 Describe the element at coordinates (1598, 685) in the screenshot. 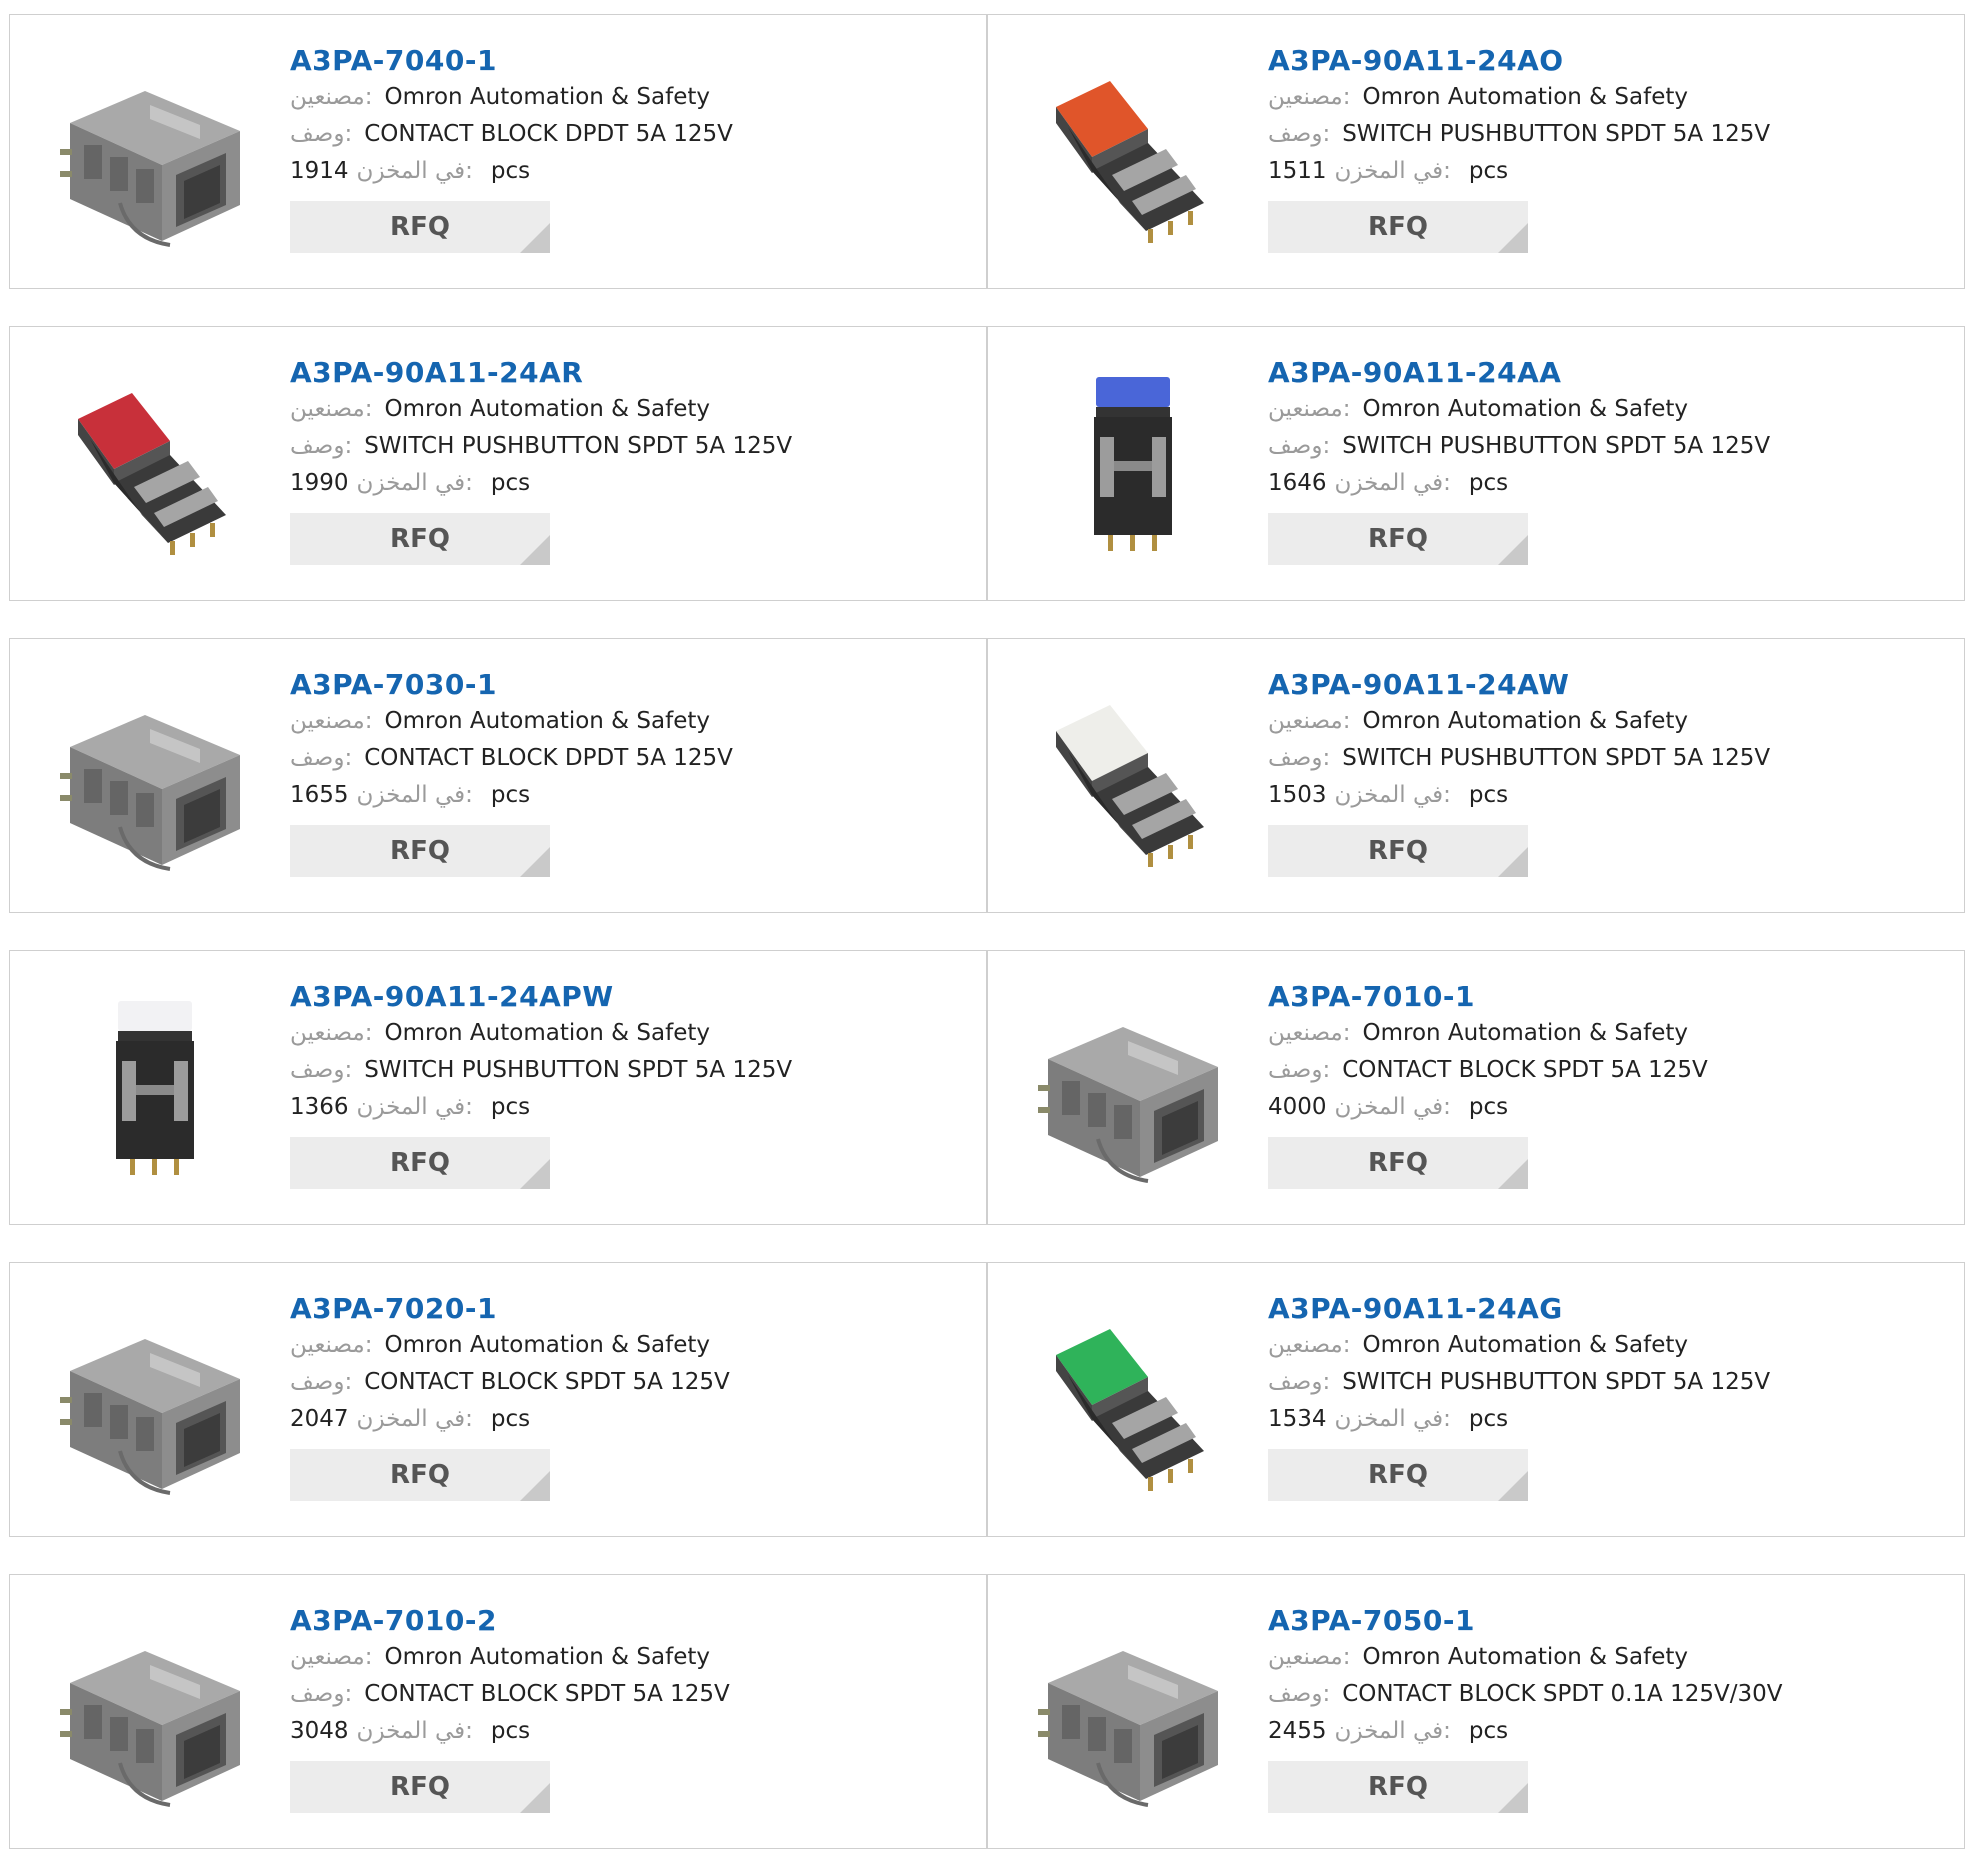

I see `product-part-number-link: A3PA-90A11-24AW` at that location.